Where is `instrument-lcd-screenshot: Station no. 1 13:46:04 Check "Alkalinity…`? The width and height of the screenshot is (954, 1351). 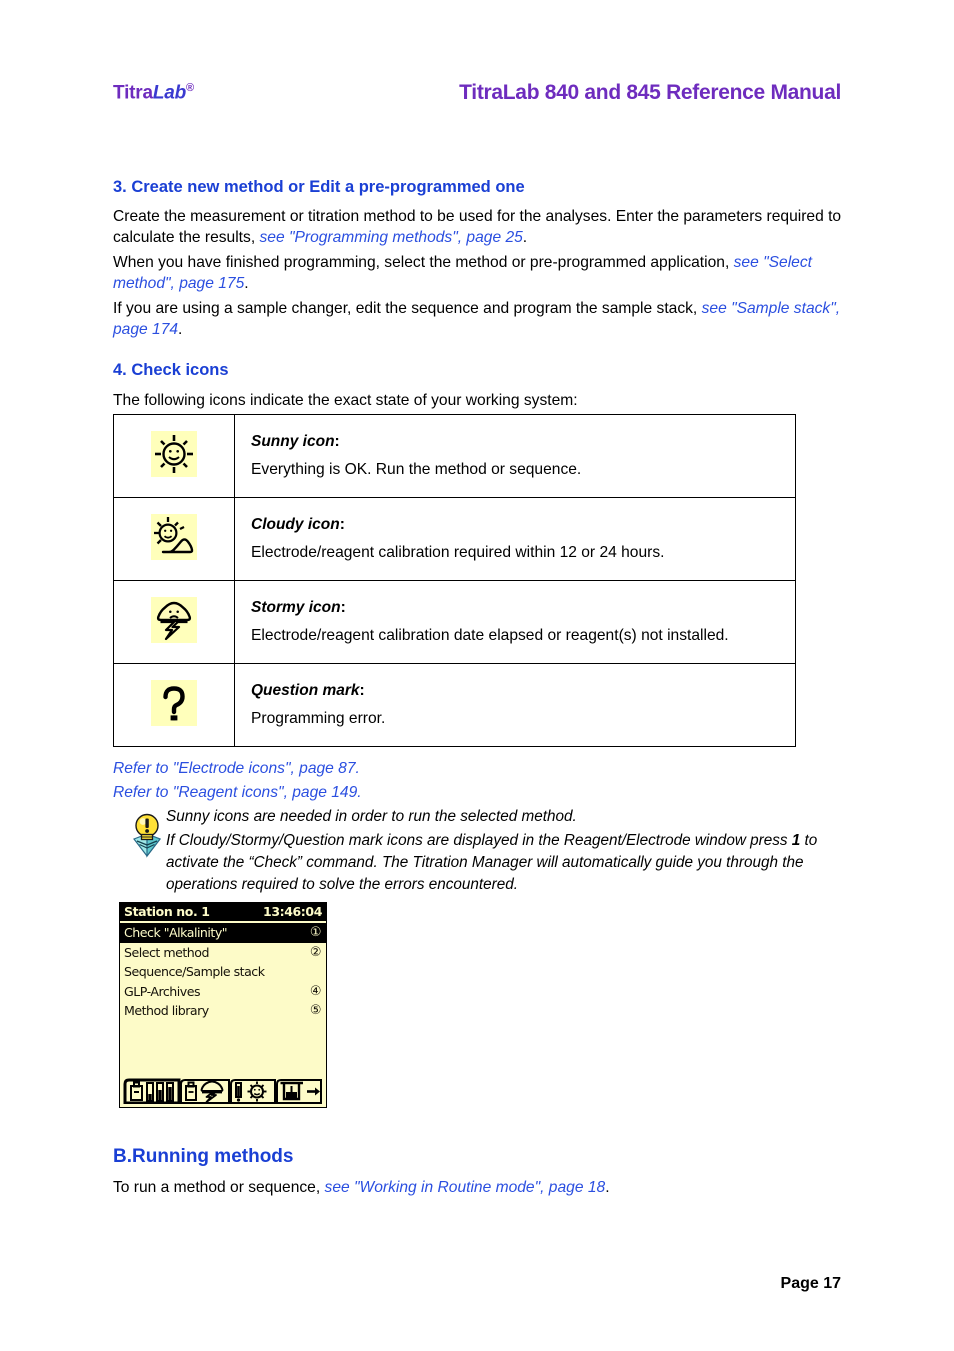 instrument-lcd-screenshot: Station no. 1 13:46:04 Check "Alkalinity… is located at coordinates (223, 1005).